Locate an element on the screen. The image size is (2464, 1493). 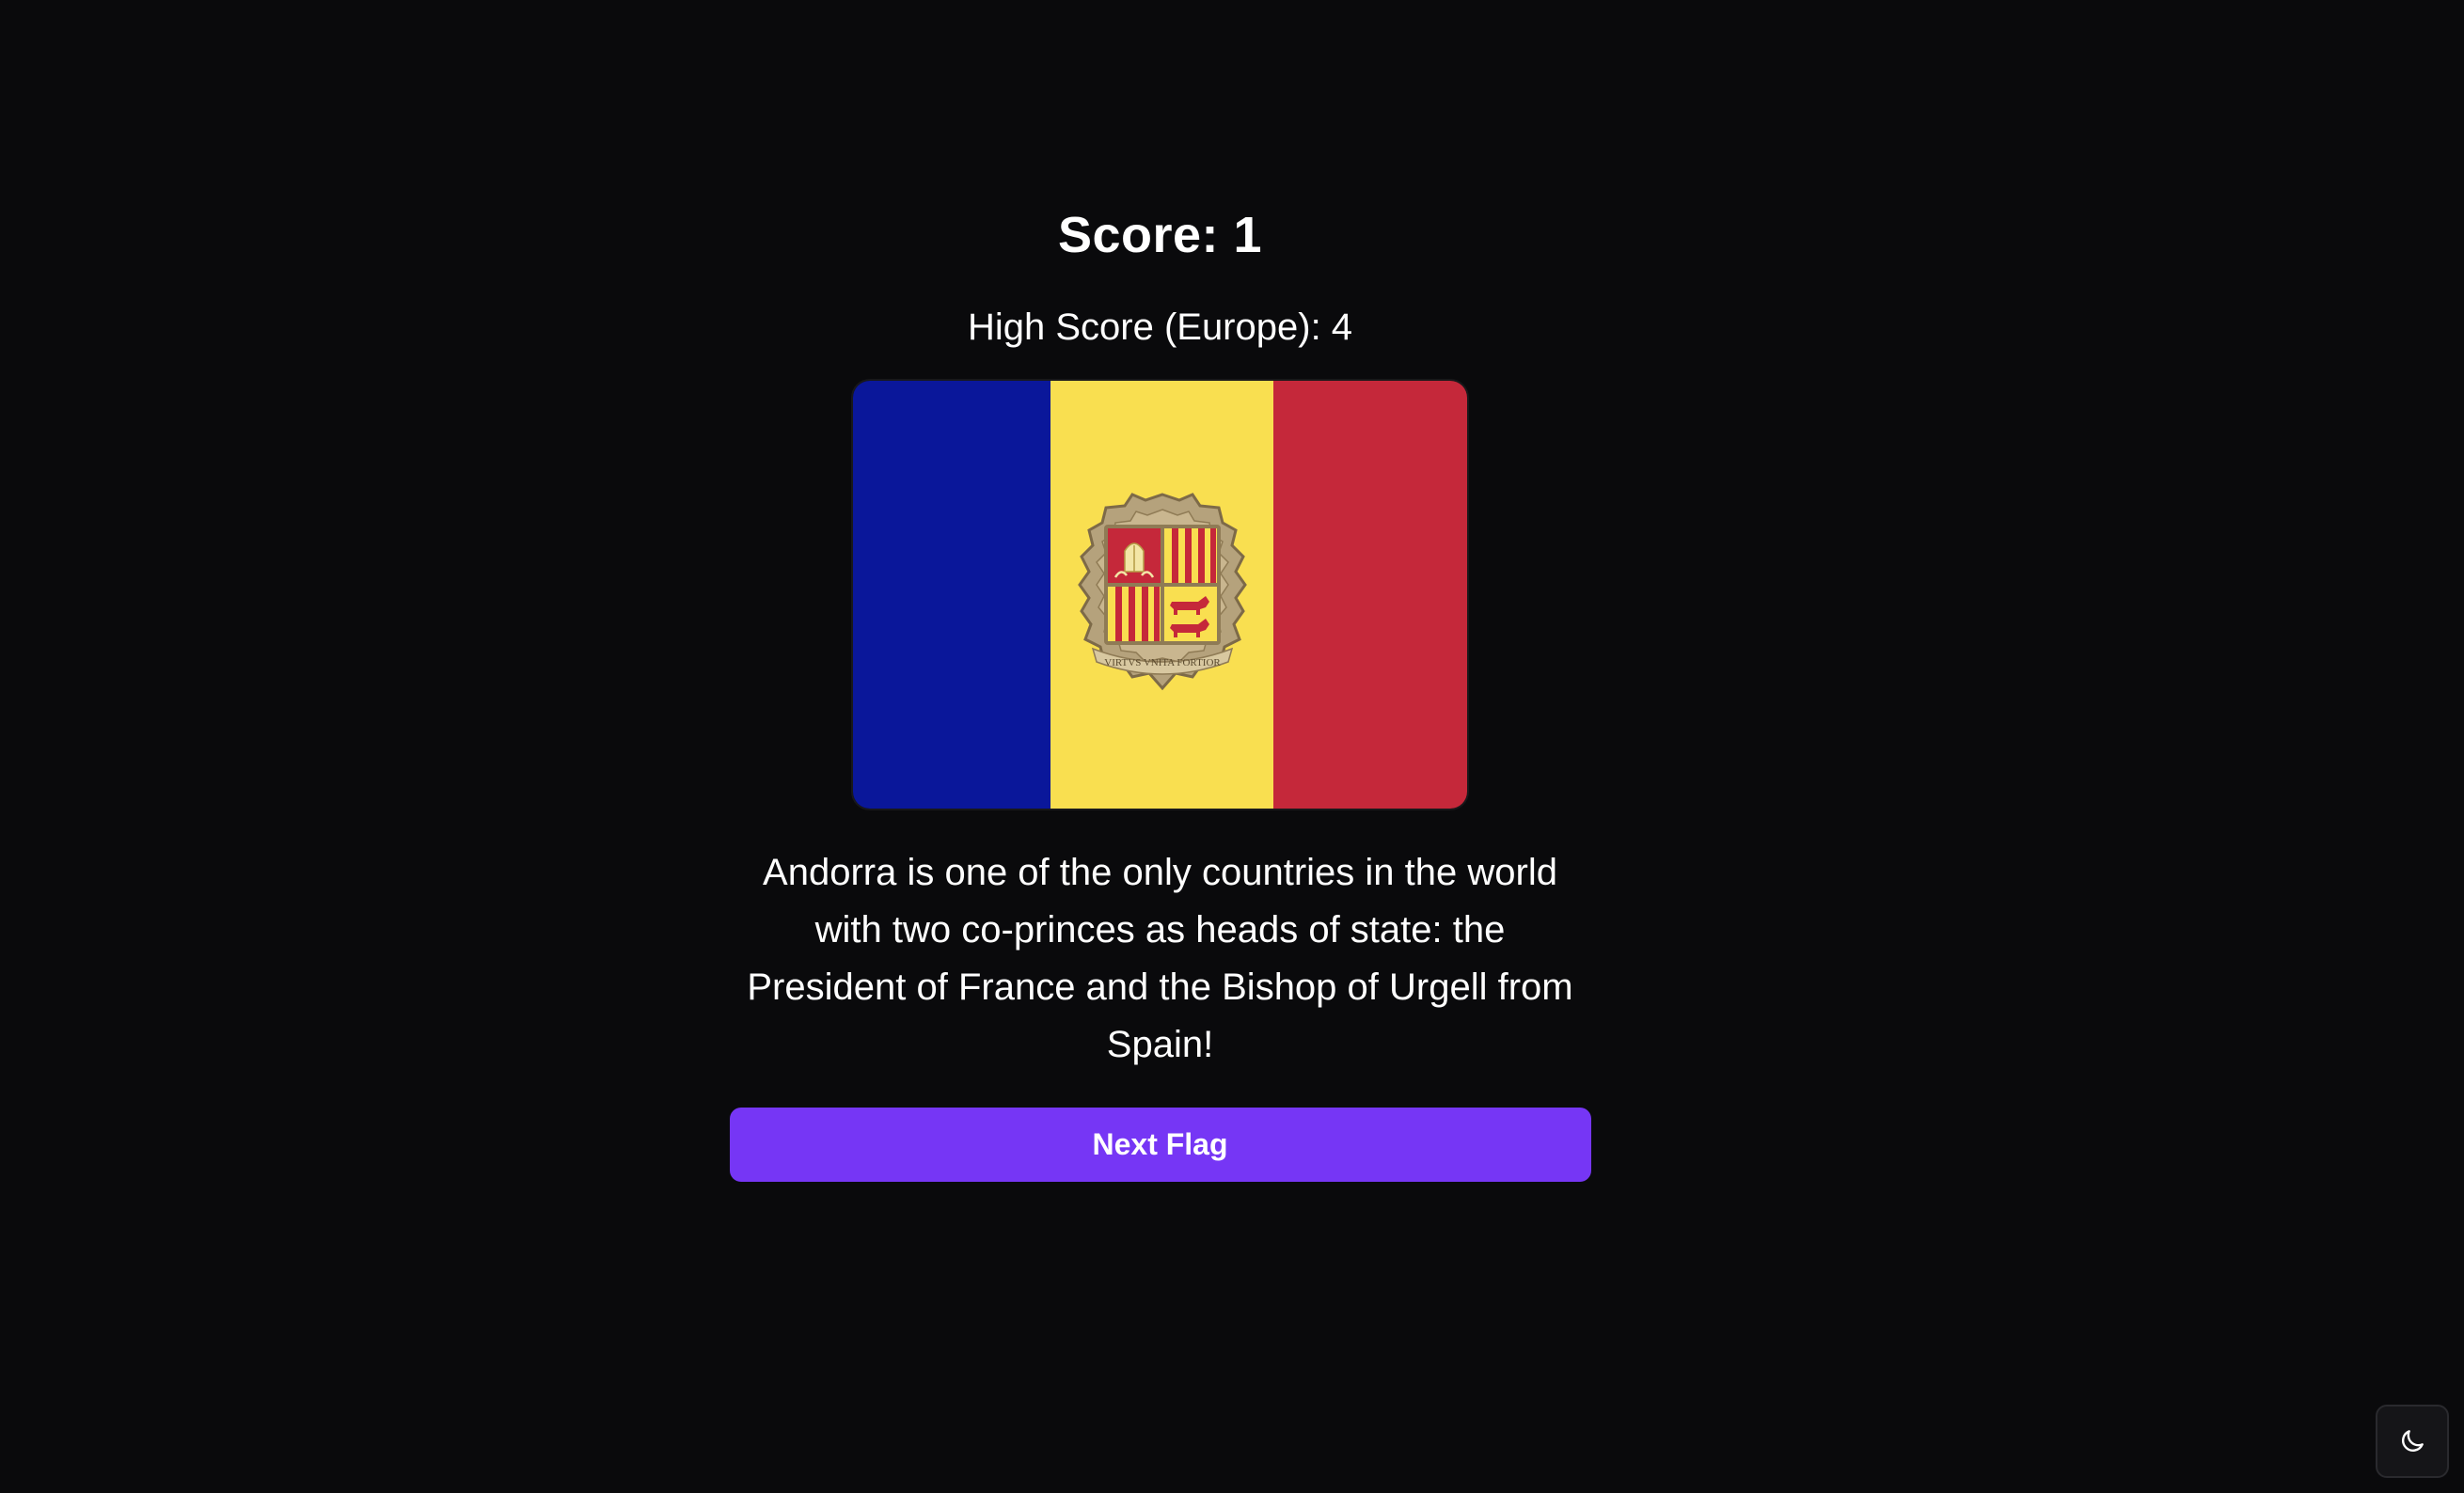
high-score-text: High Score (Europe): 4 is located at coordinates (1160, 327).